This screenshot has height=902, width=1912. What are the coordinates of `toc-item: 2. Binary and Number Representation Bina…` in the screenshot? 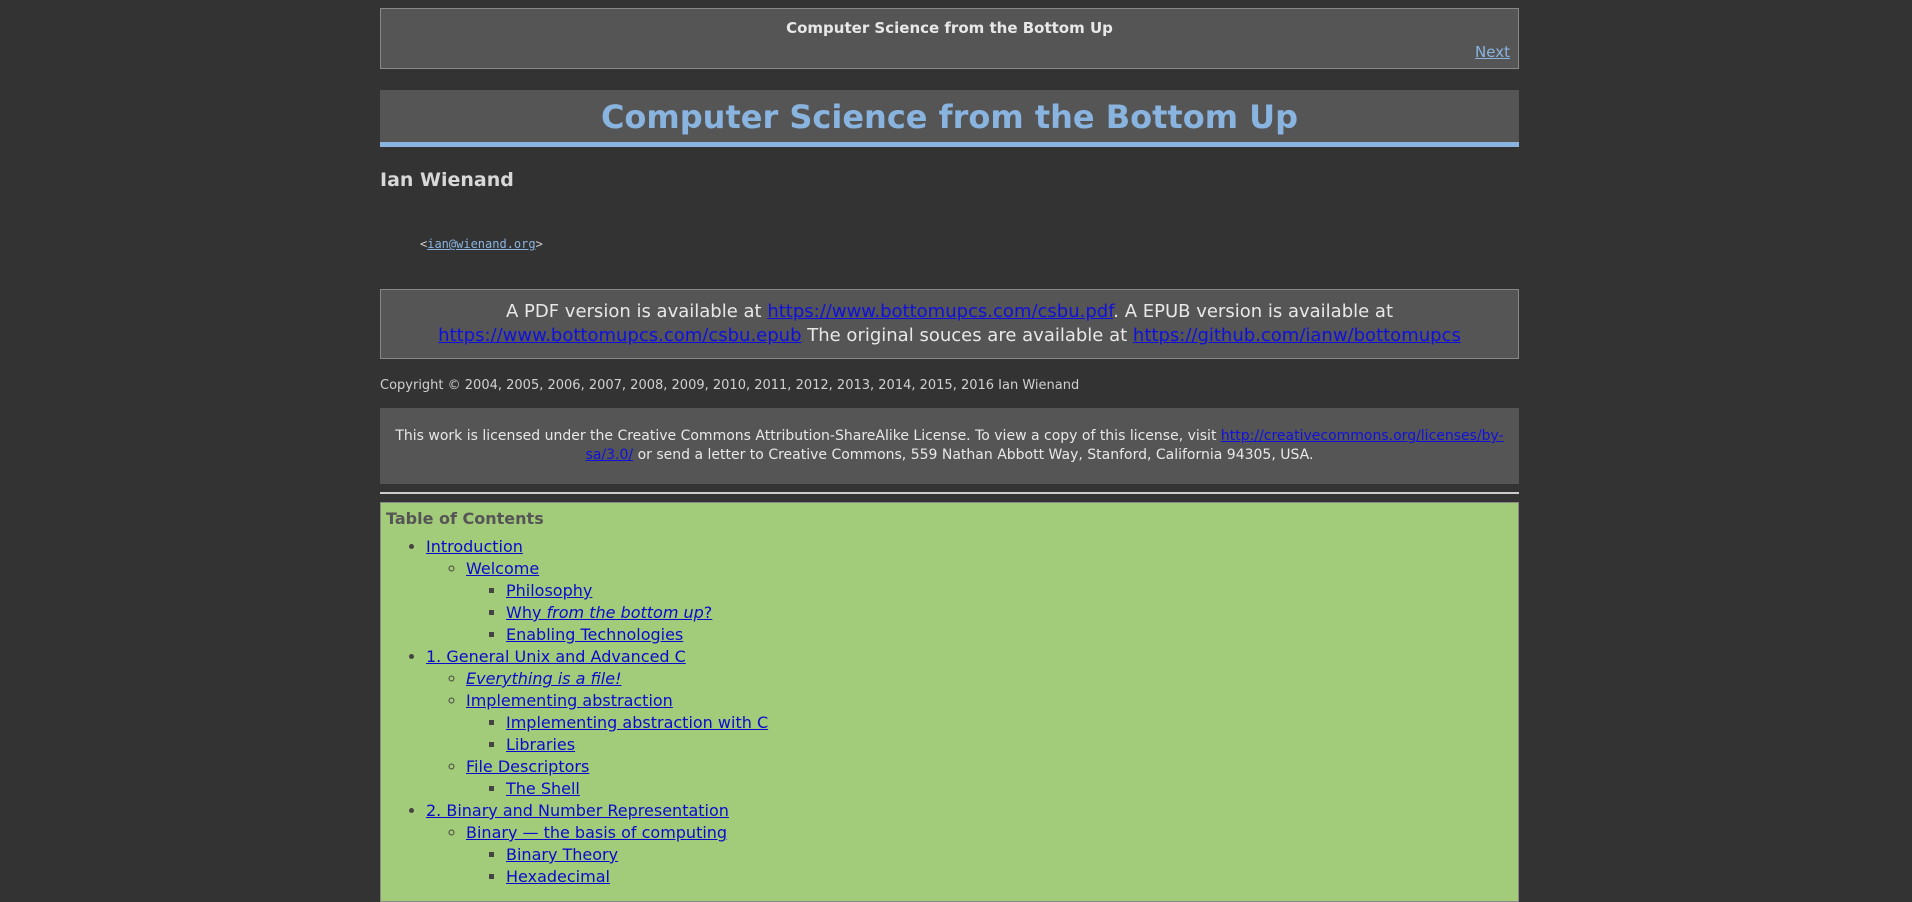 It's located at (969, 844).